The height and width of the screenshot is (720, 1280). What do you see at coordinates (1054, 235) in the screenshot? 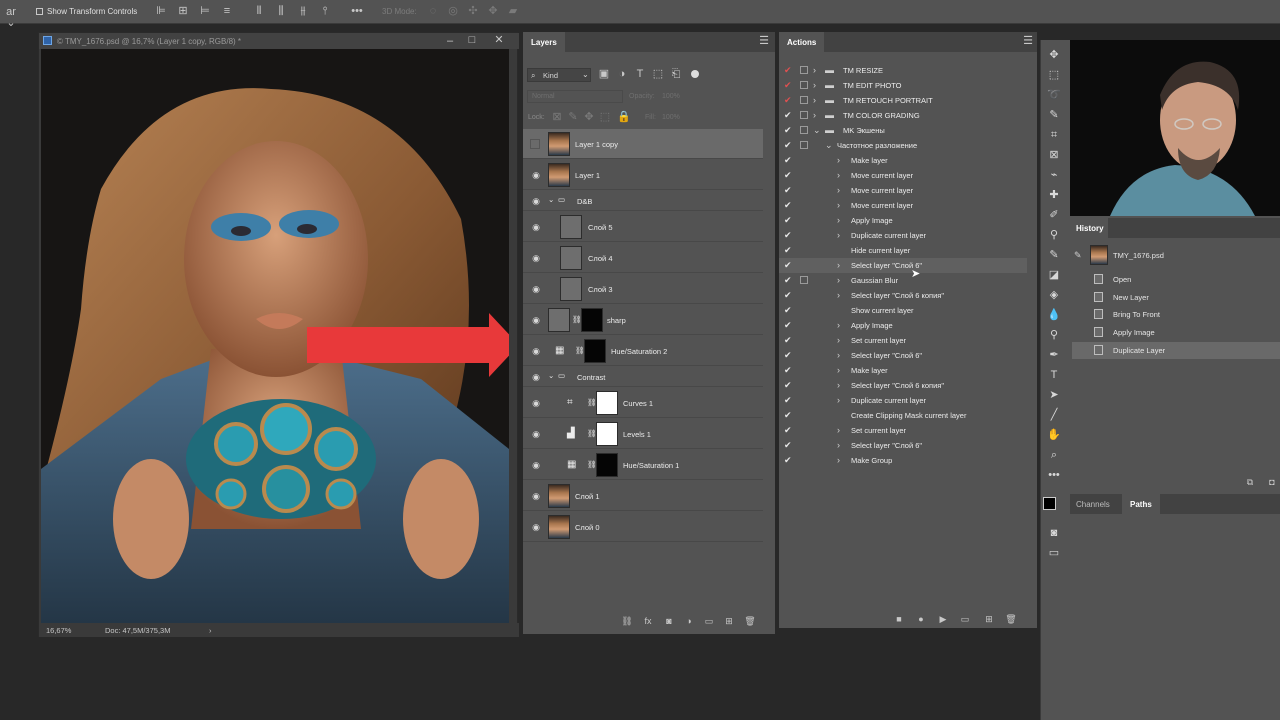
I see `stamp-tool-icon: ⚲` at bounding box center [1054, 235].